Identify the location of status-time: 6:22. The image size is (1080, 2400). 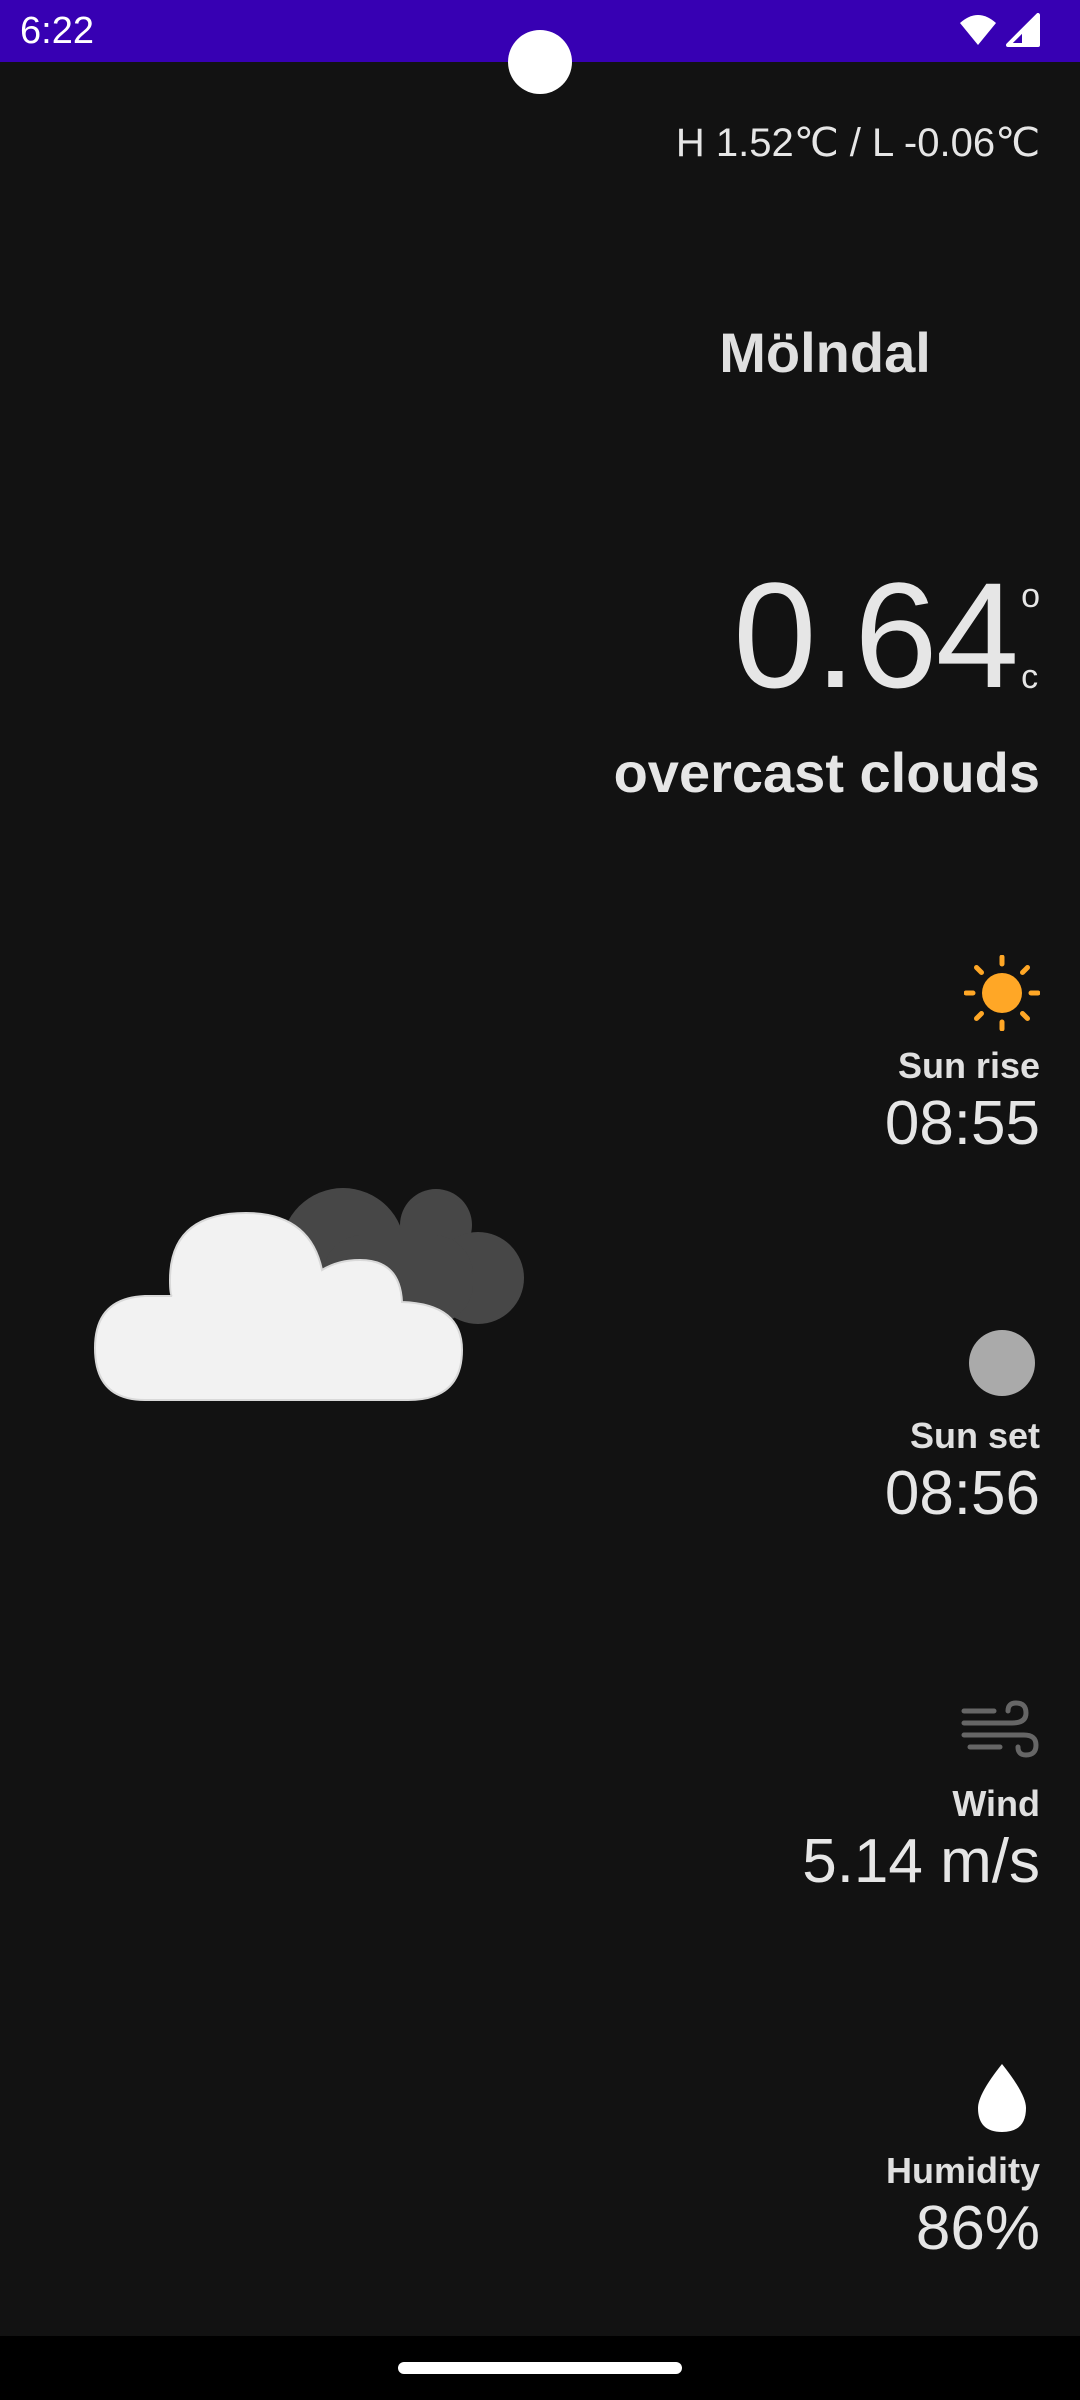
(57, 31).